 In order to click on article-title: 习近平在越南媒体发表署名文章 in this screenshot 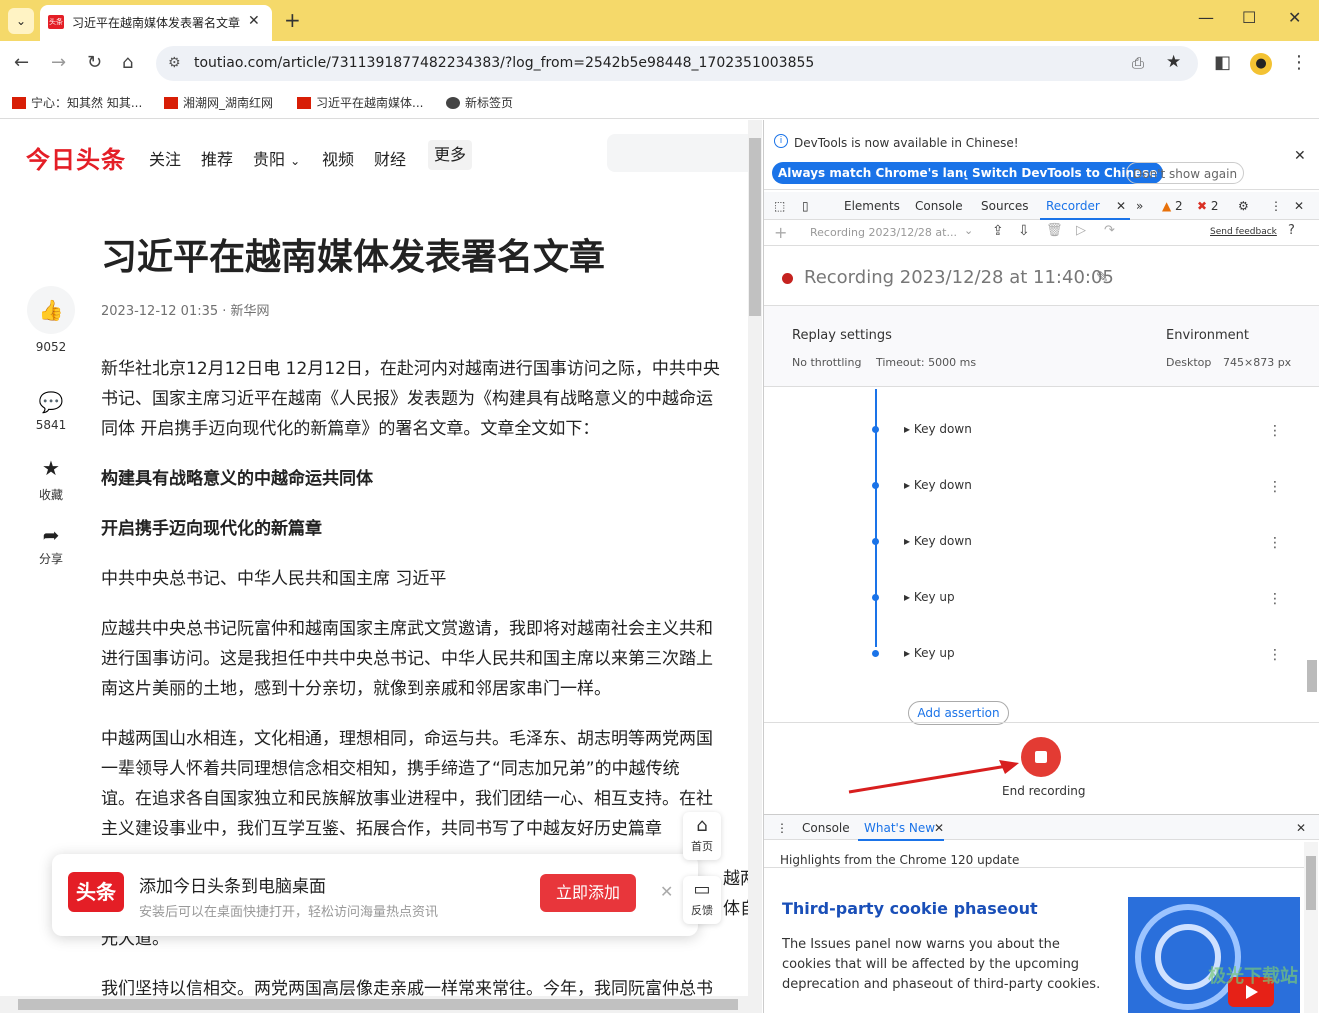, I will do `click(353, 257)`.